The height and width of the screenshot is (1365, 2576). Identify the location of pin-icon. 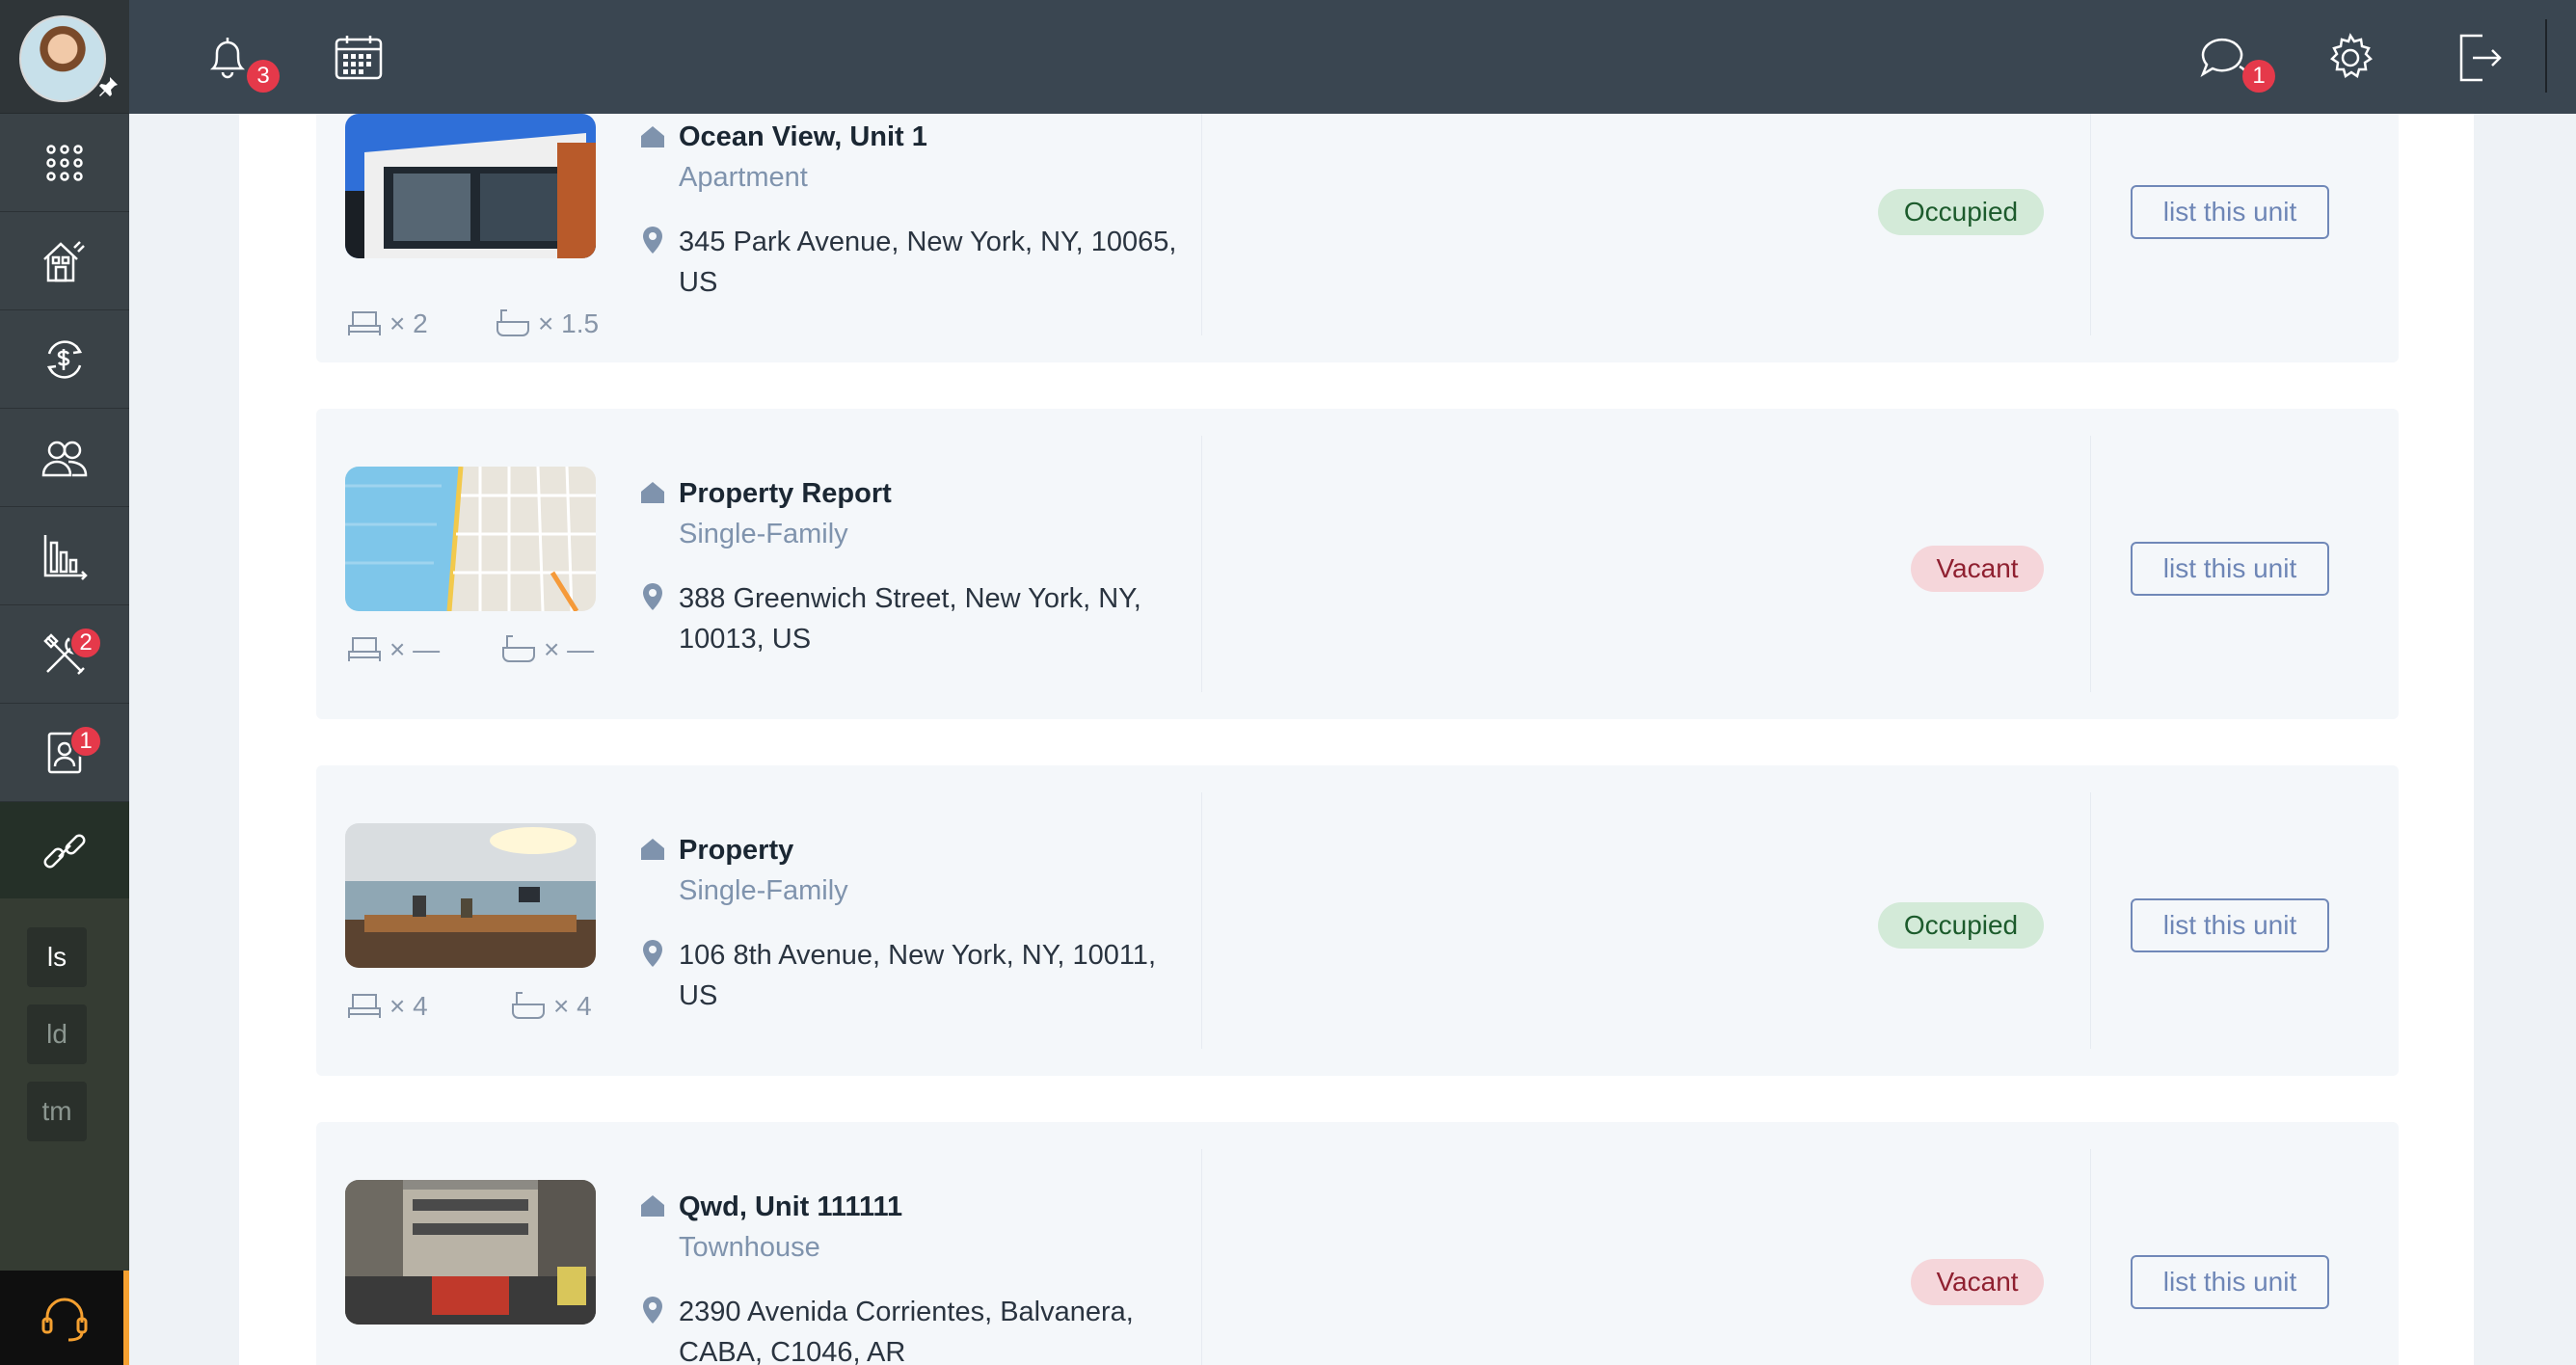
(108, 86).